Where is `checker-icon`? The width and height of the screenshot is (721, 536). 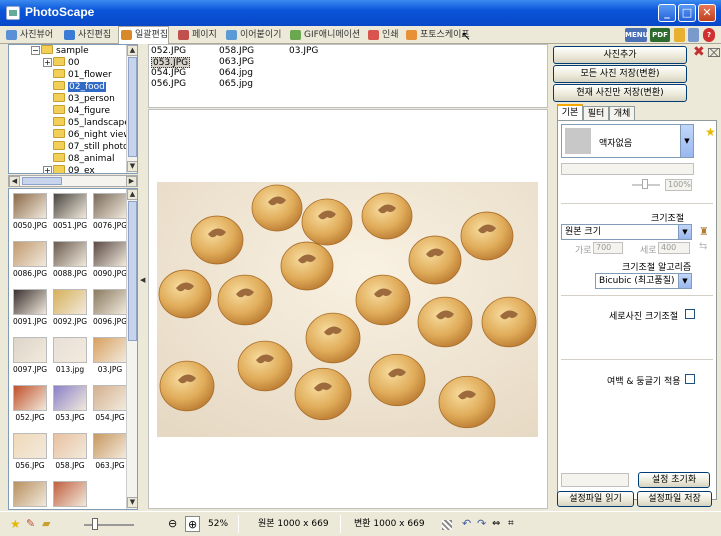 checker-icon is located at coordinates (447, 525).